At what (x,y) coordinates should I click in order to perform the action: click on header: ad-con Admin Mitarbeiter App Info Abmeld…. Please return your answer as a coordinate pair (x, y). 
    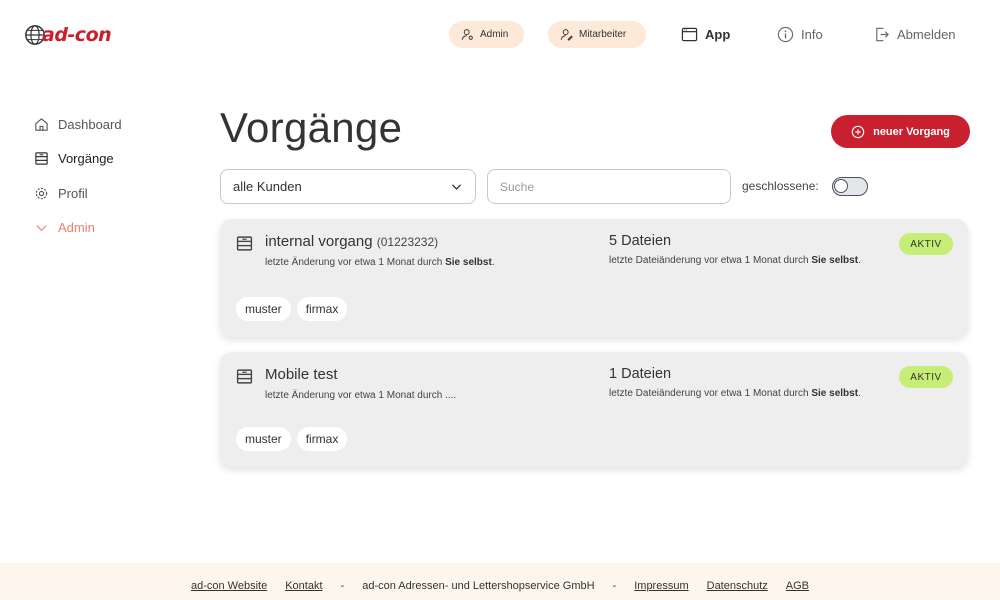
    Looking at the image, I should click on (500, 34).